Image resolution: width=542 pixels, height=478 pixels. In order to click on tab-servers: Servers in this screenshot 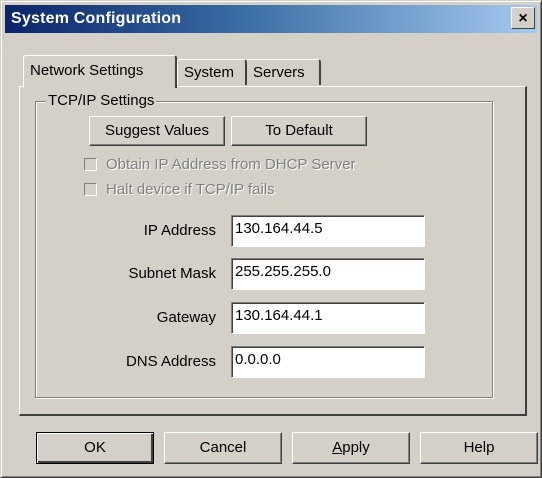, I will do `click(283, 72)`.